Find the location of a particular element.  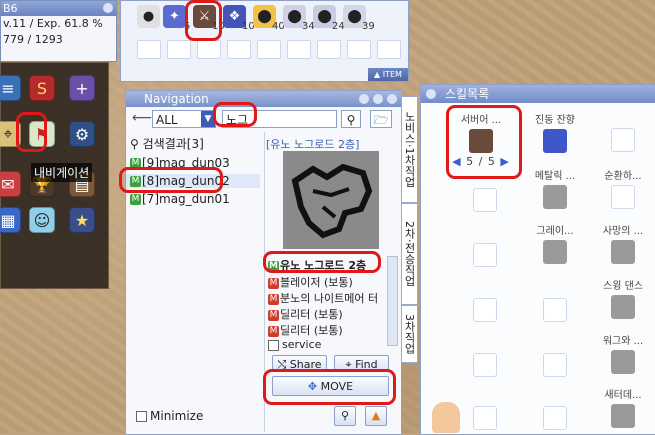

location-item: M 블레이저 (보통) is located at coordinates (310, 282).